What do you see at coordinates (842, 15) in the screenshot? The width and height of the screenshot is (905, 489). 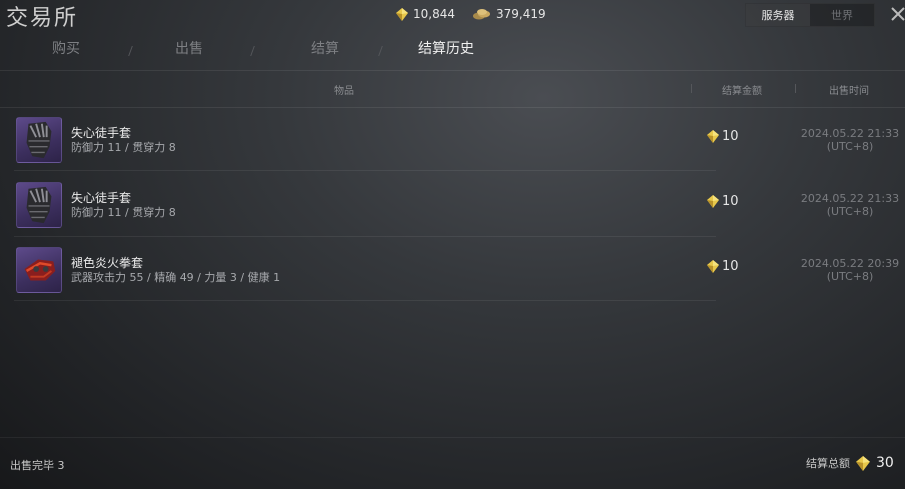 I see `world-option: 世界` at bounding box center [842, 15].